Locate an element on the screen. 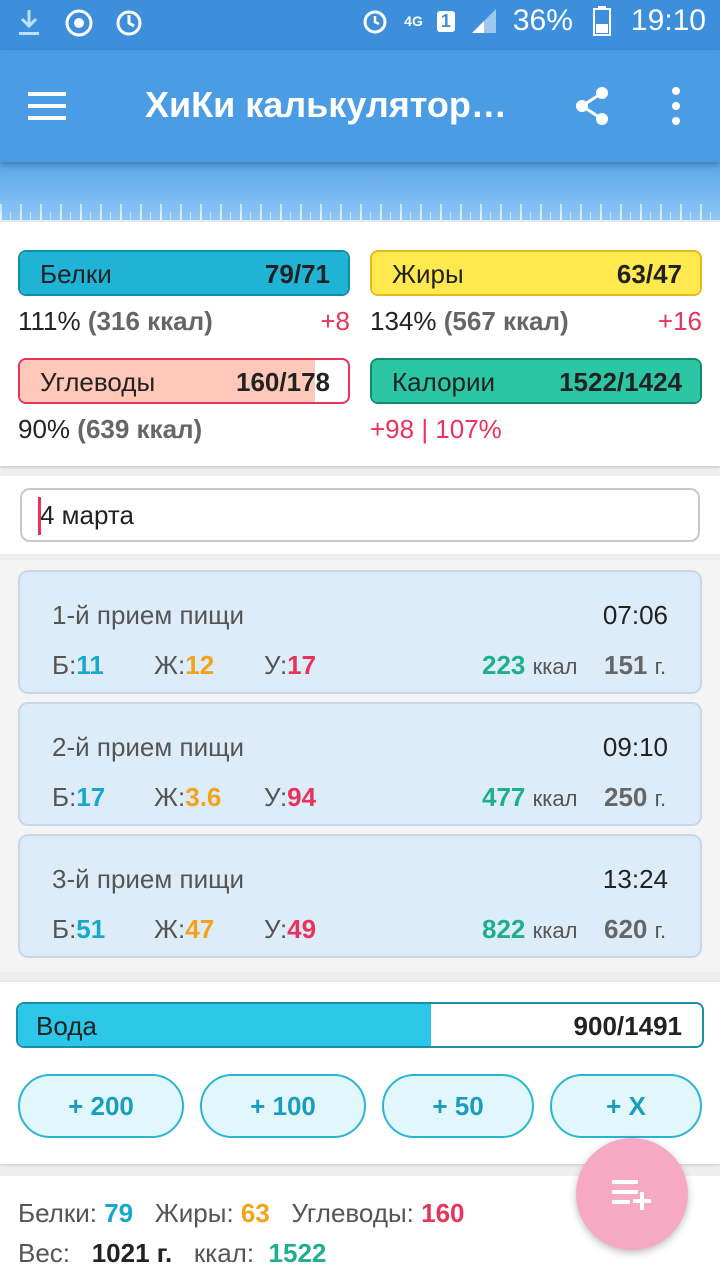  status-bar: 4G 1 36% 19:10 is located at coordinates (360, 25).